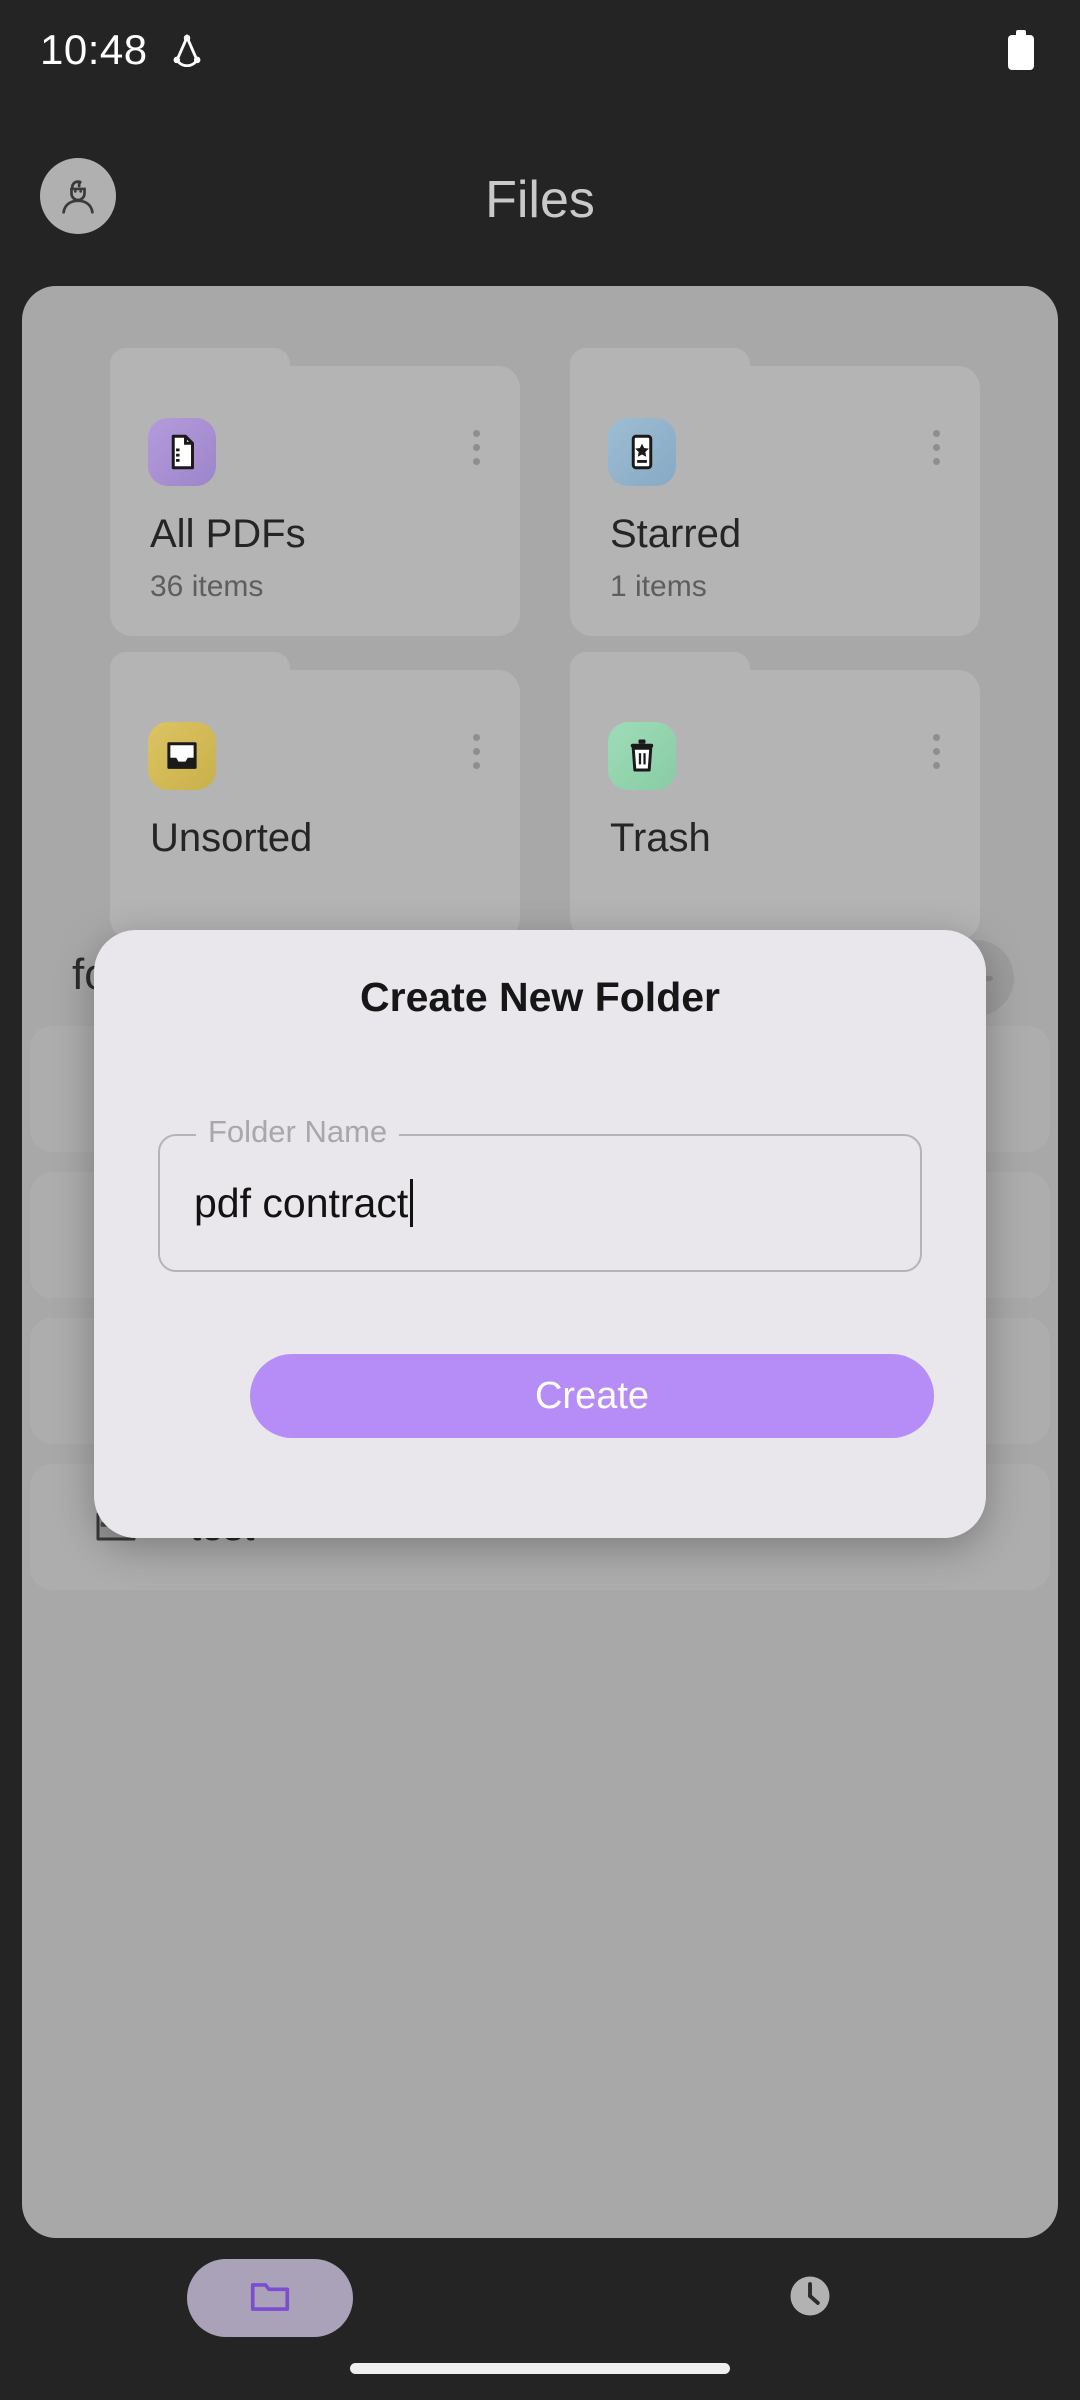  I want to click on nav-item-files, so click(270, 2298).